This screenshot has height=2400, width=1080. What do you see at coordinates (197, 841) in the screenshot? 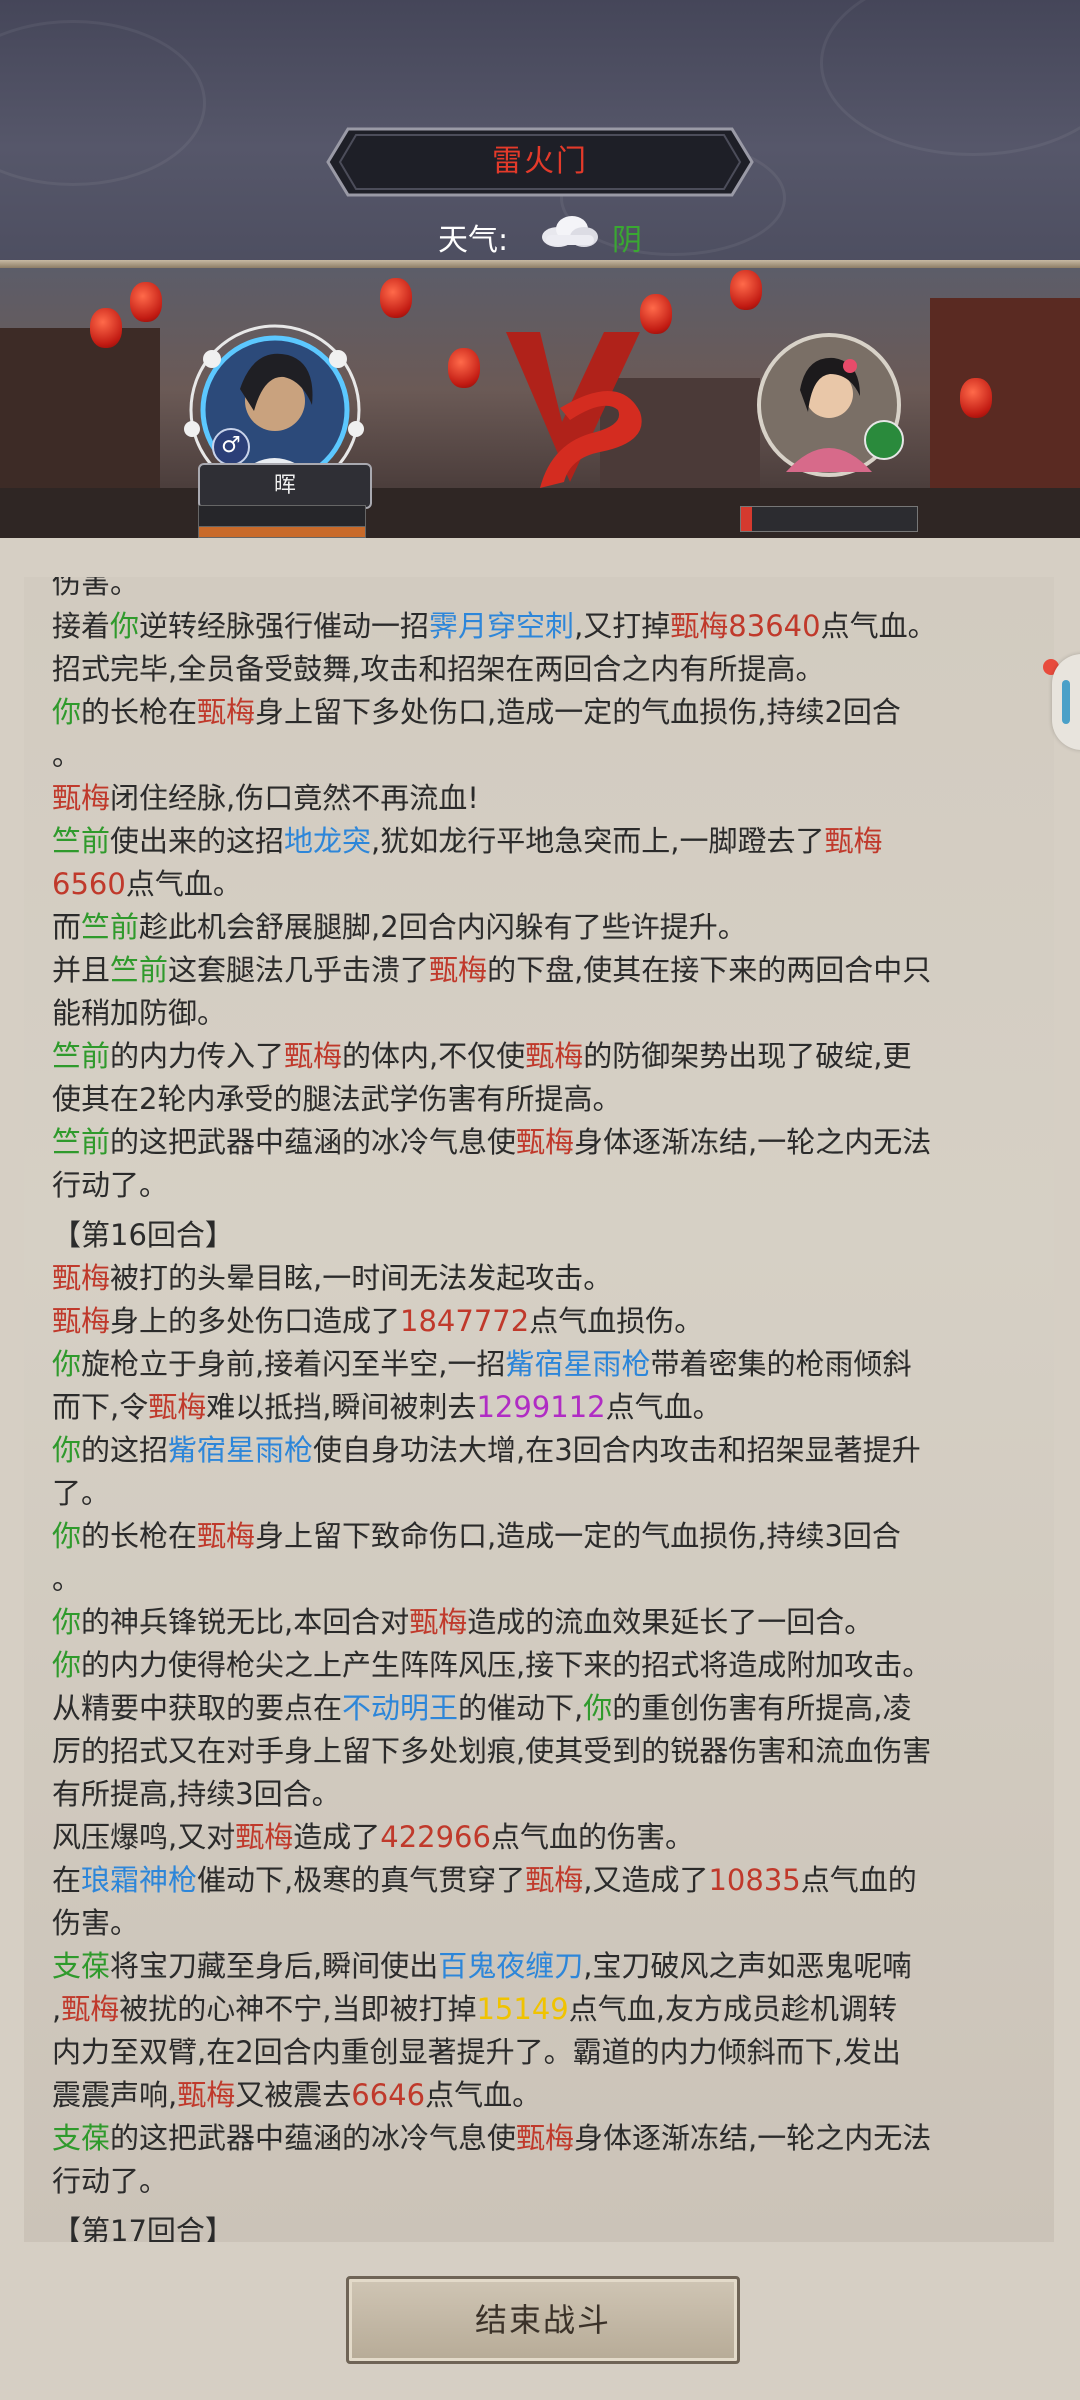
I see `log-segment: 使出来的这招` at bounding box center [197, 841].